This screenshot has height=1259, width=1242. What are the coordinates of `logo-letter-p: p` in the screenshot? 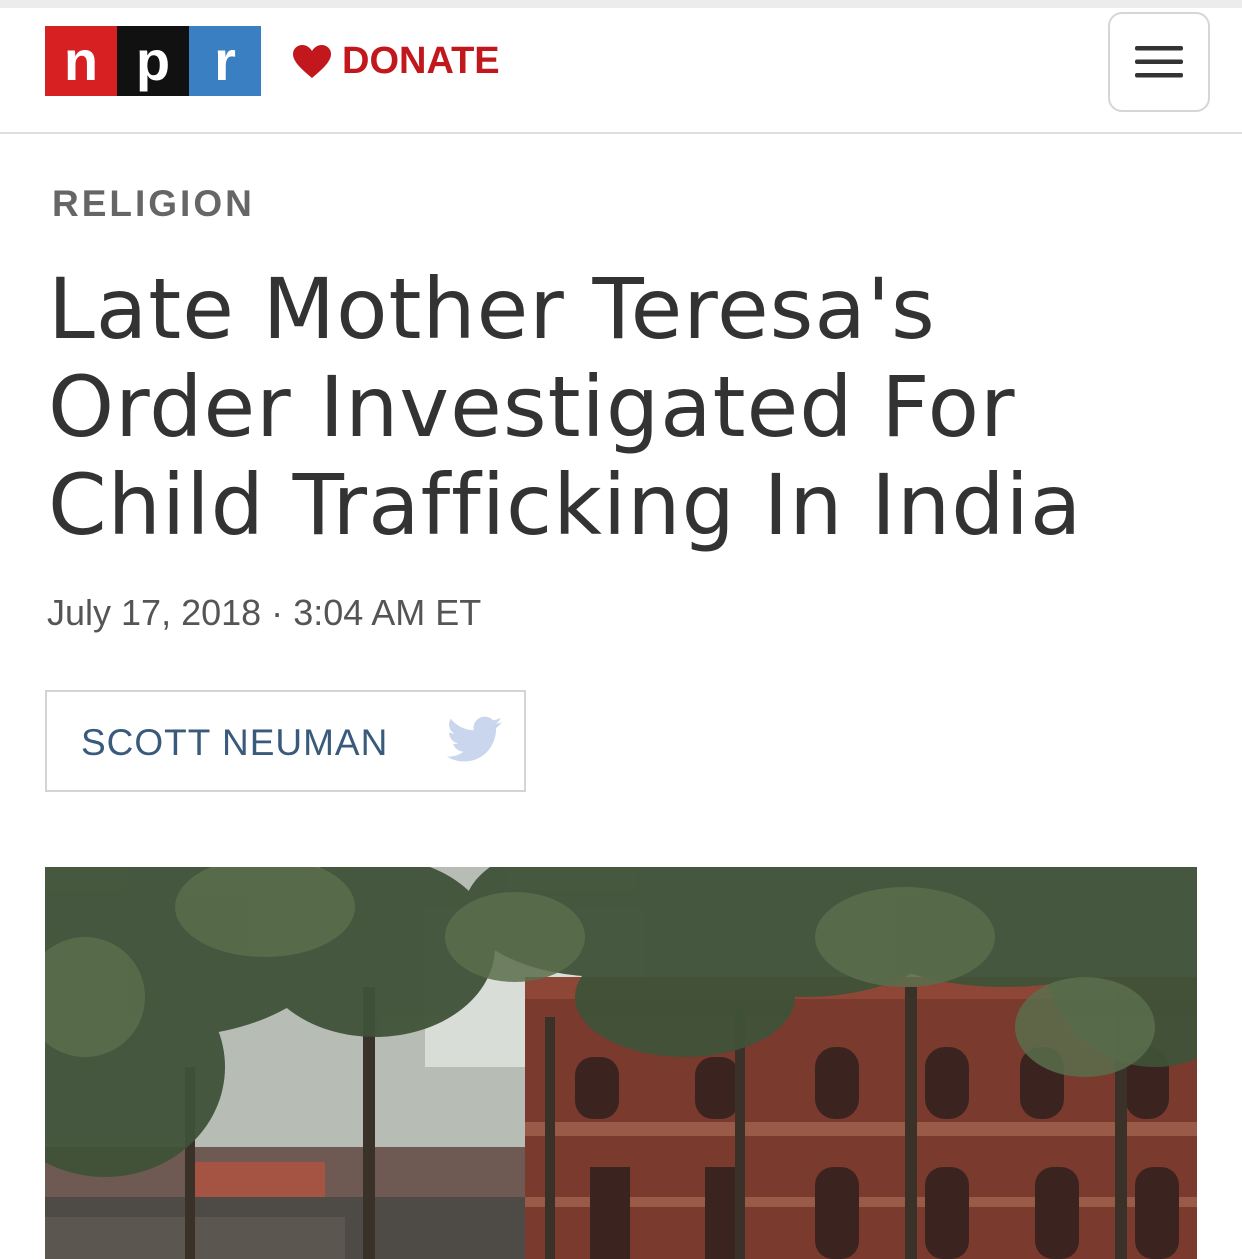 It's located at (153, 61).